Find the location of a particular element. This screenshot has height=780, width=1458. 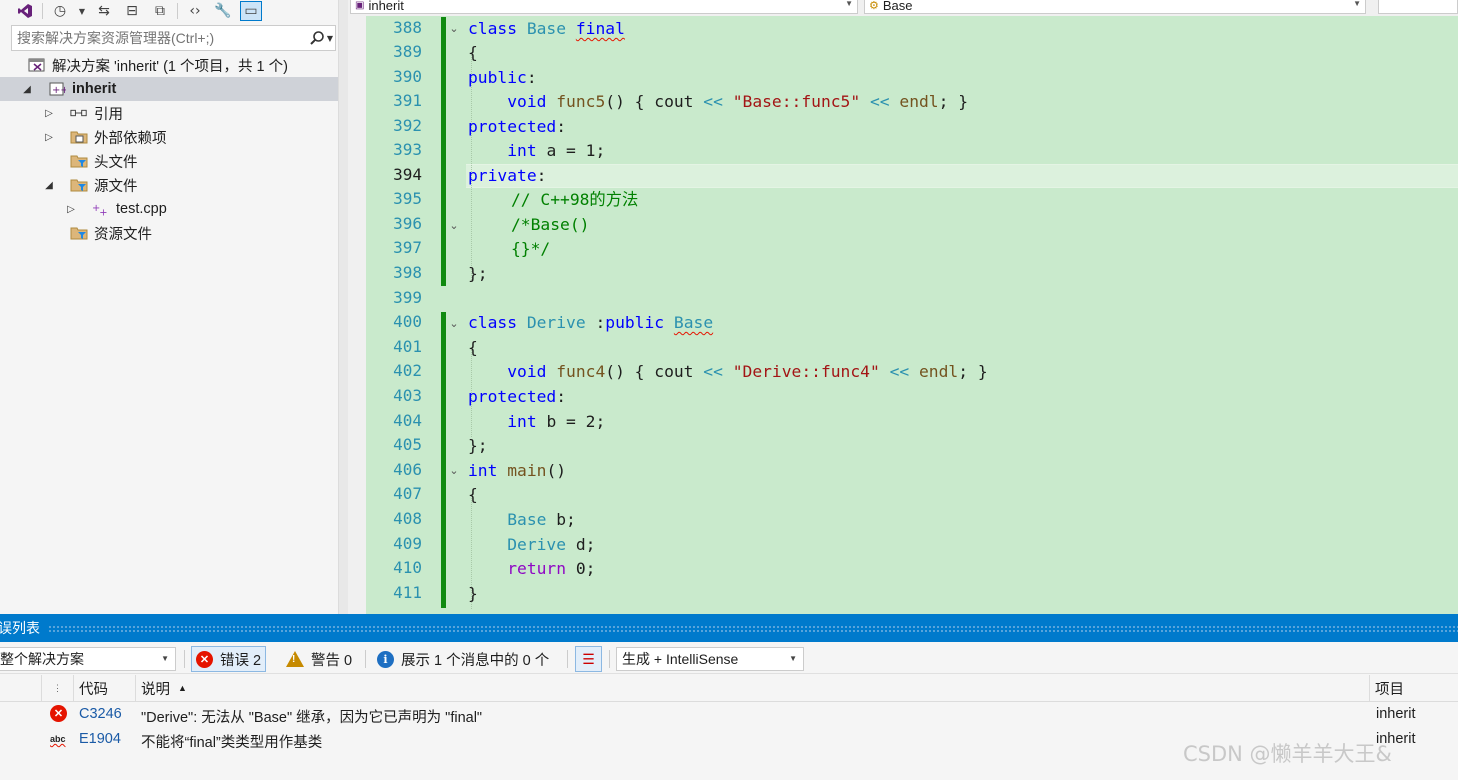

code-text: () is located at coordinates (556, 470).